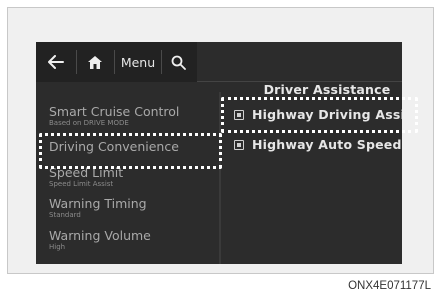  I want to click on menu-item-smart-cruise-control: Smart Cruise Control Based on DRIVE MODE, so click(134, 115).